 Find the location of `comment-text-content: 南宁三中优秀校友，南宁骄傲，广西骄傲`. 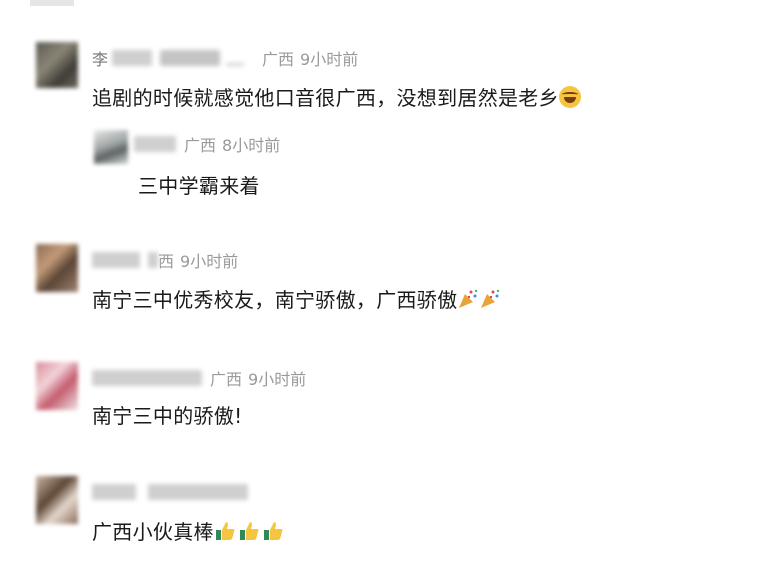

comment-text-content: 南宁三中优秀校友，南宁骄傲，广西骄傲 is located at coordinates (275, 300).